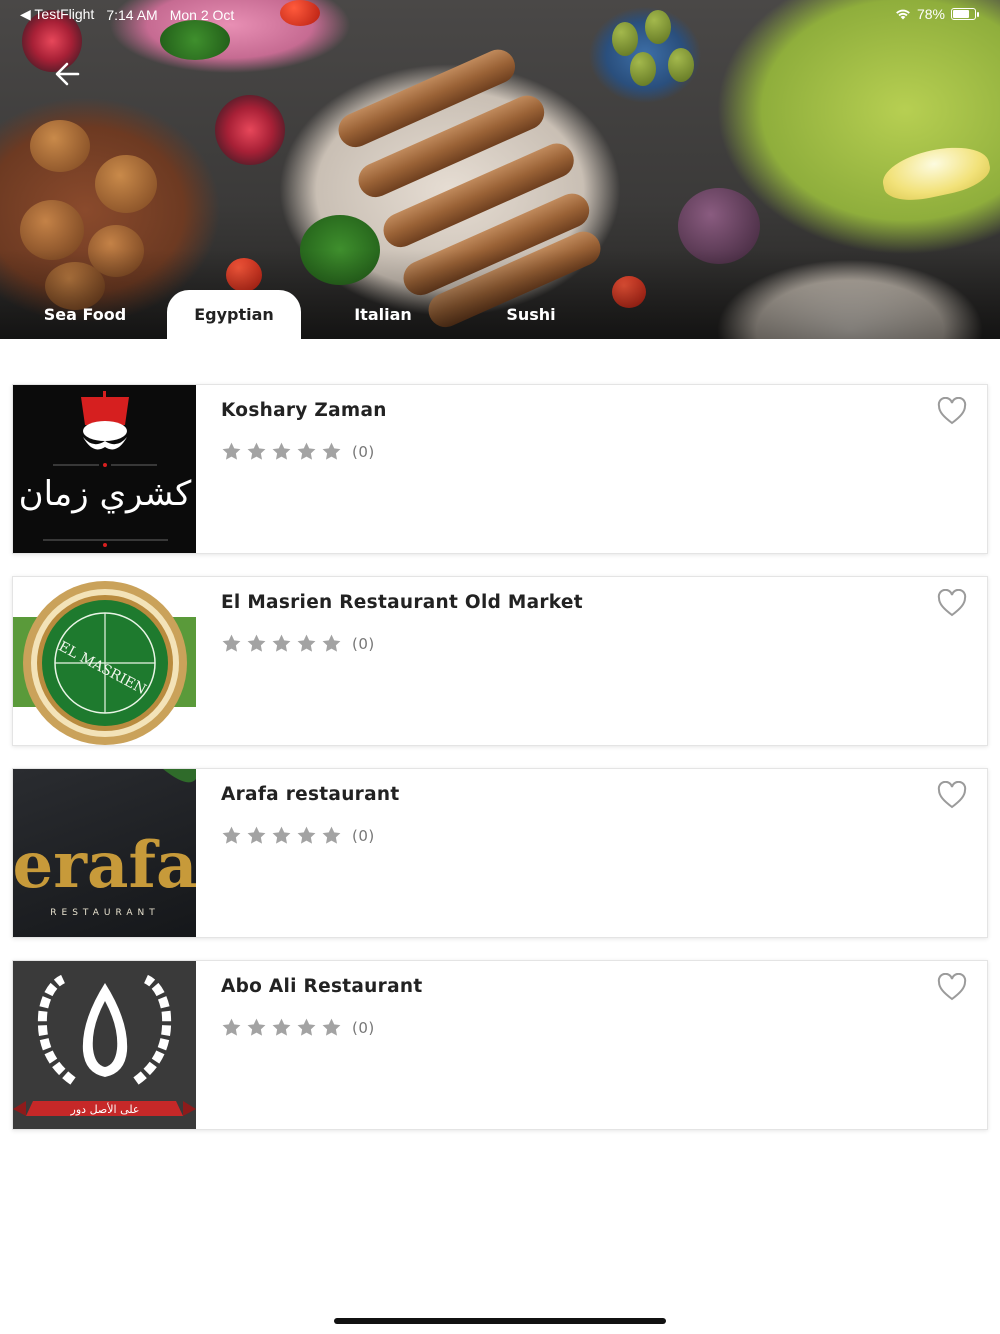  Describe the element at coordinates (500, 1045) in the screenshot. I see `restaurant-card: على الأصل دور Abo Ali Restaurant (0)` at that location.